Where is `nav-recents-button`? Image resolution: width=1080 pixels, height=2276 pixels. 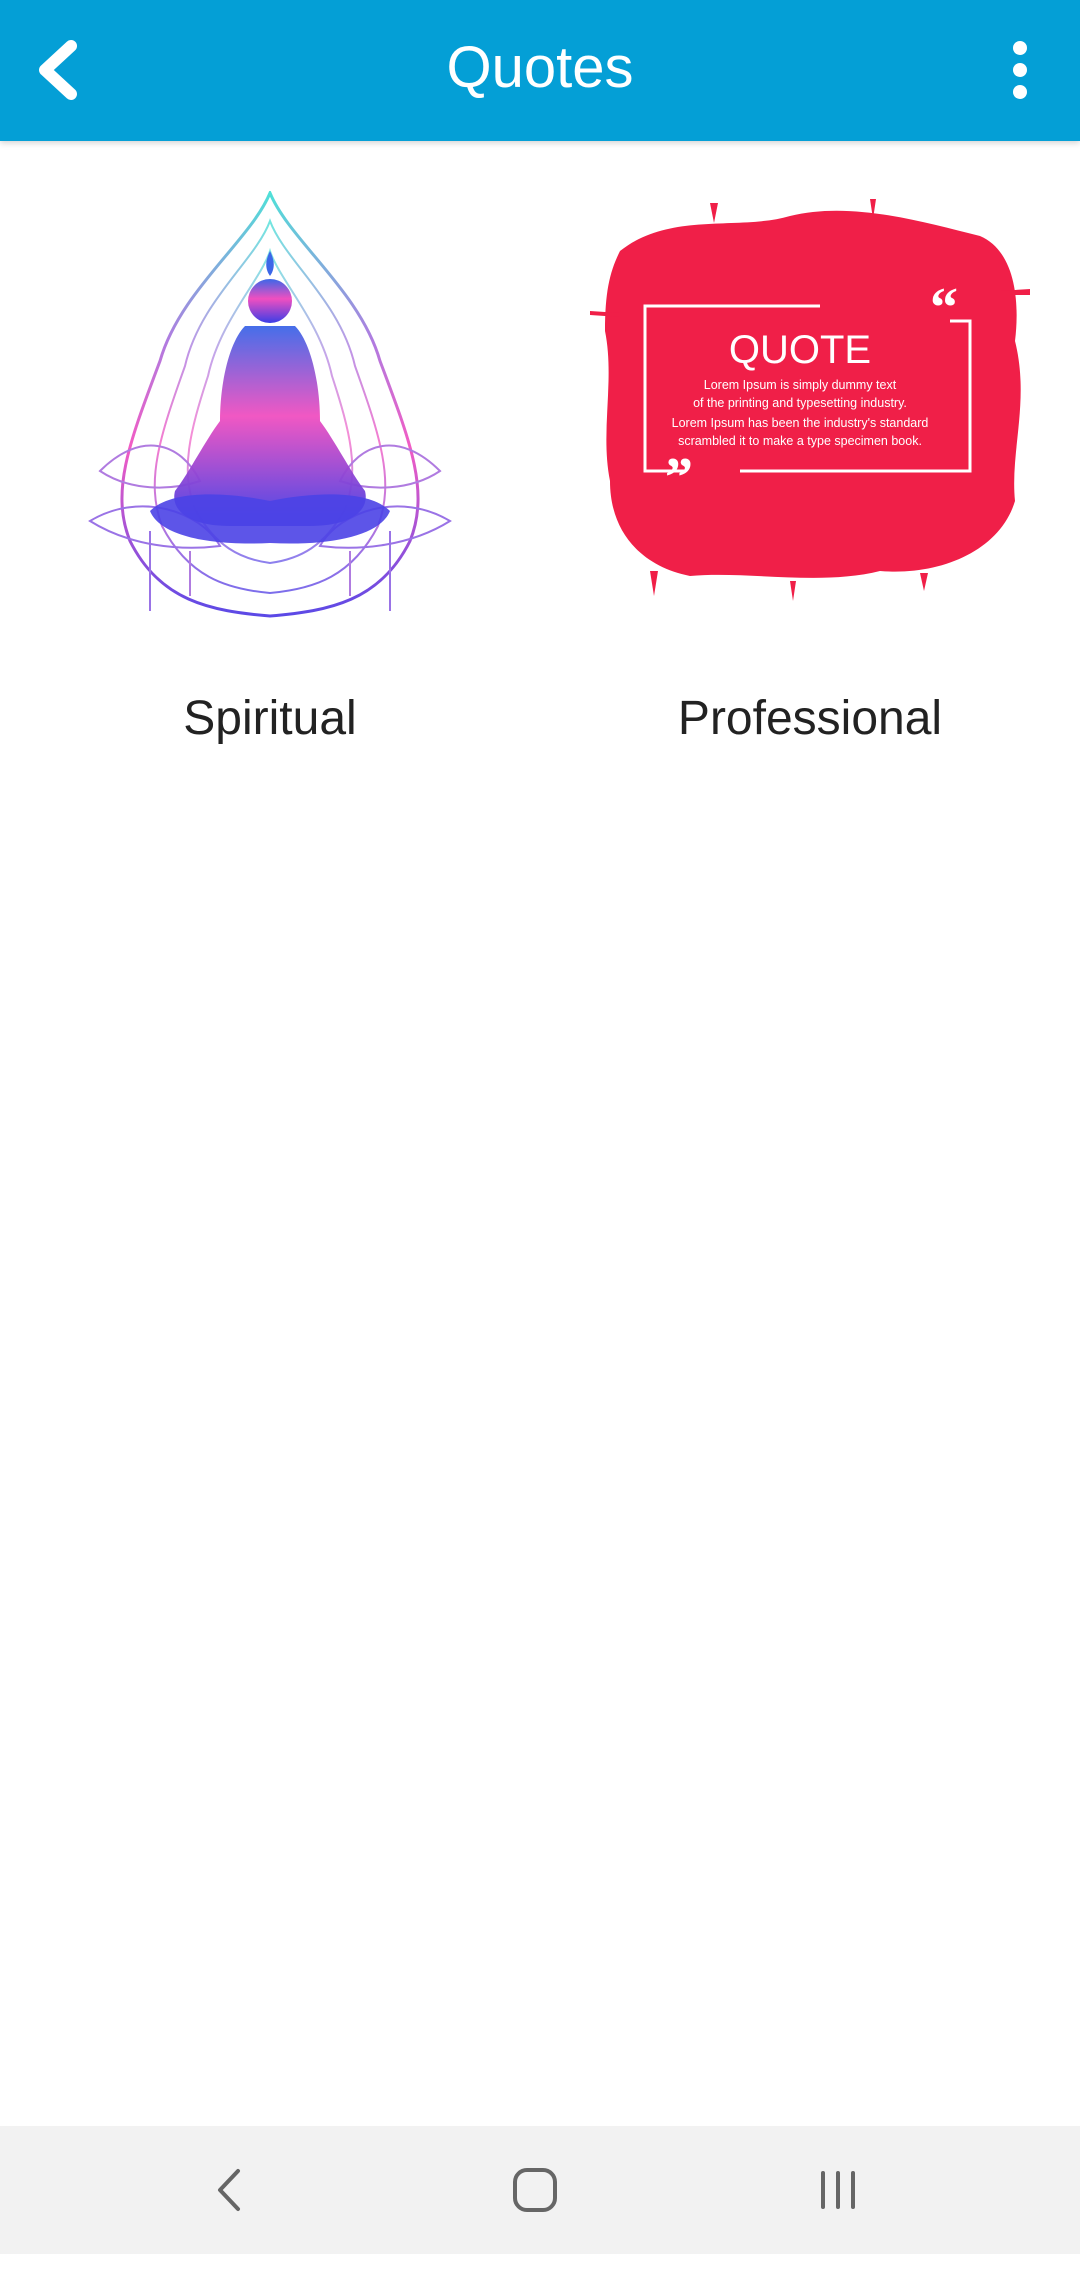
nav-recents-button is located at coordinates (838, 2190).